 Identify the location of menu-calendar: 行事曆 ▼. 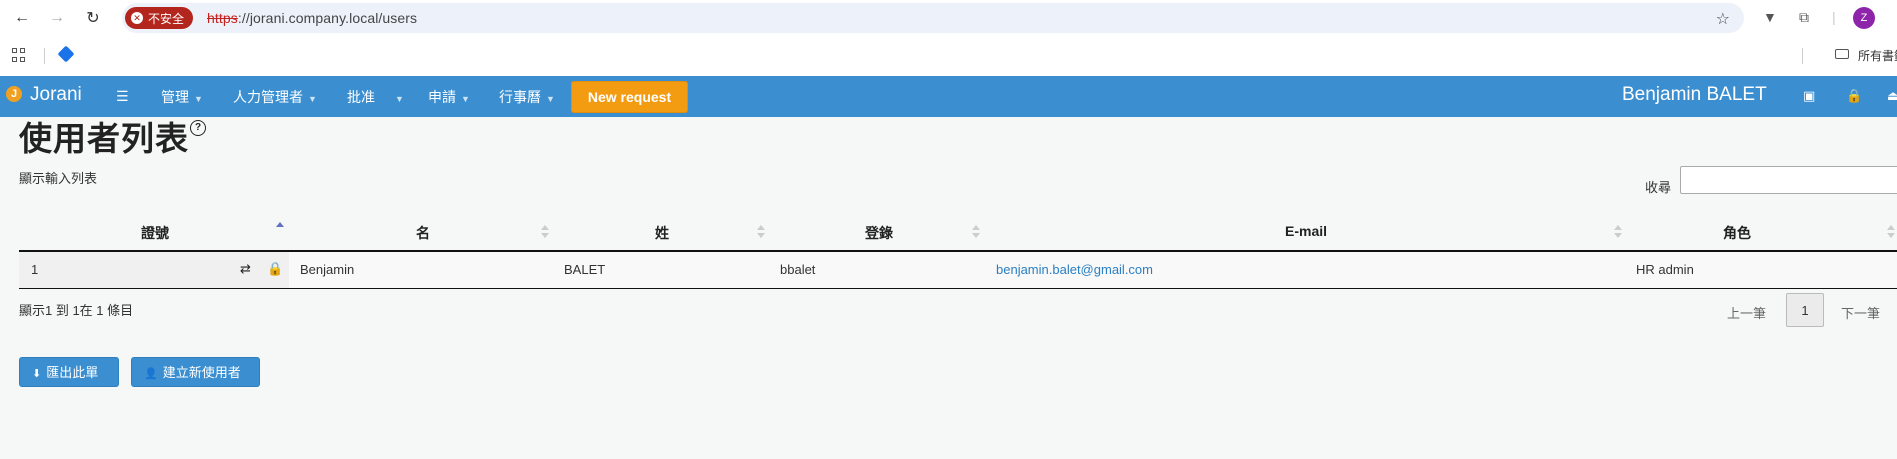
(527, 97).